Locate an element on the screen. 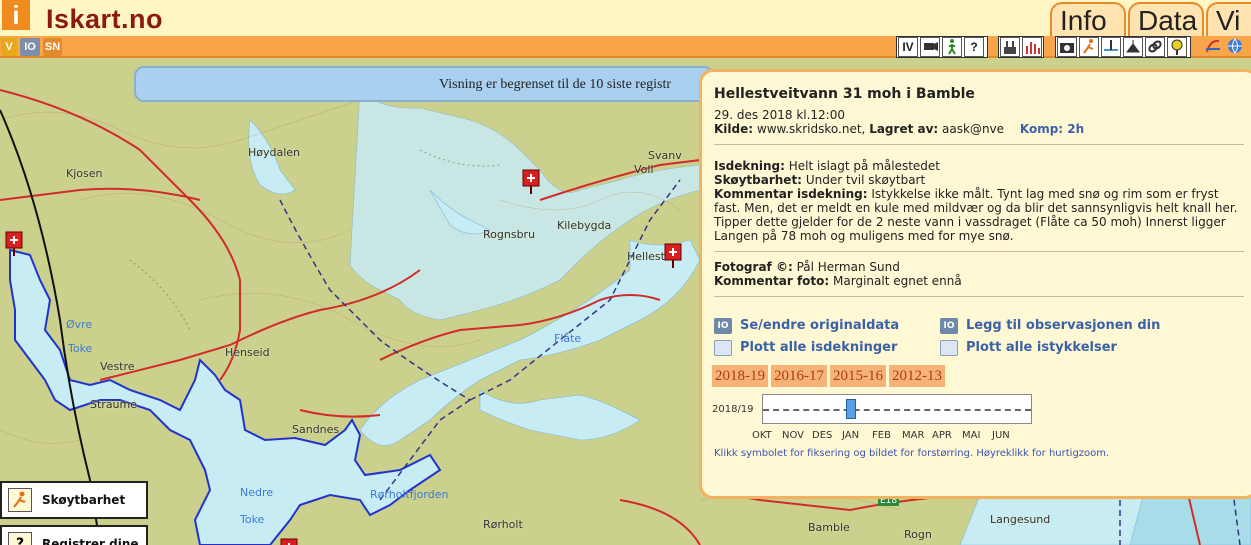 This screenshot has height=545, width=1251. timeline-month-label: NOV is located at coordinates (793, 435).